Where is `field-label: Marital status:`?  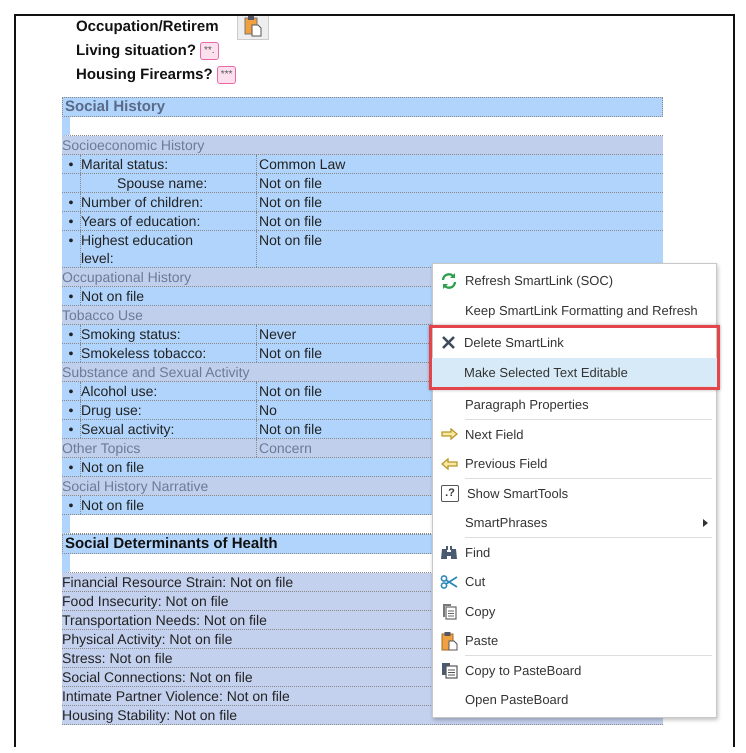
field-label: Marital status: is located at coordinates (168, 164).